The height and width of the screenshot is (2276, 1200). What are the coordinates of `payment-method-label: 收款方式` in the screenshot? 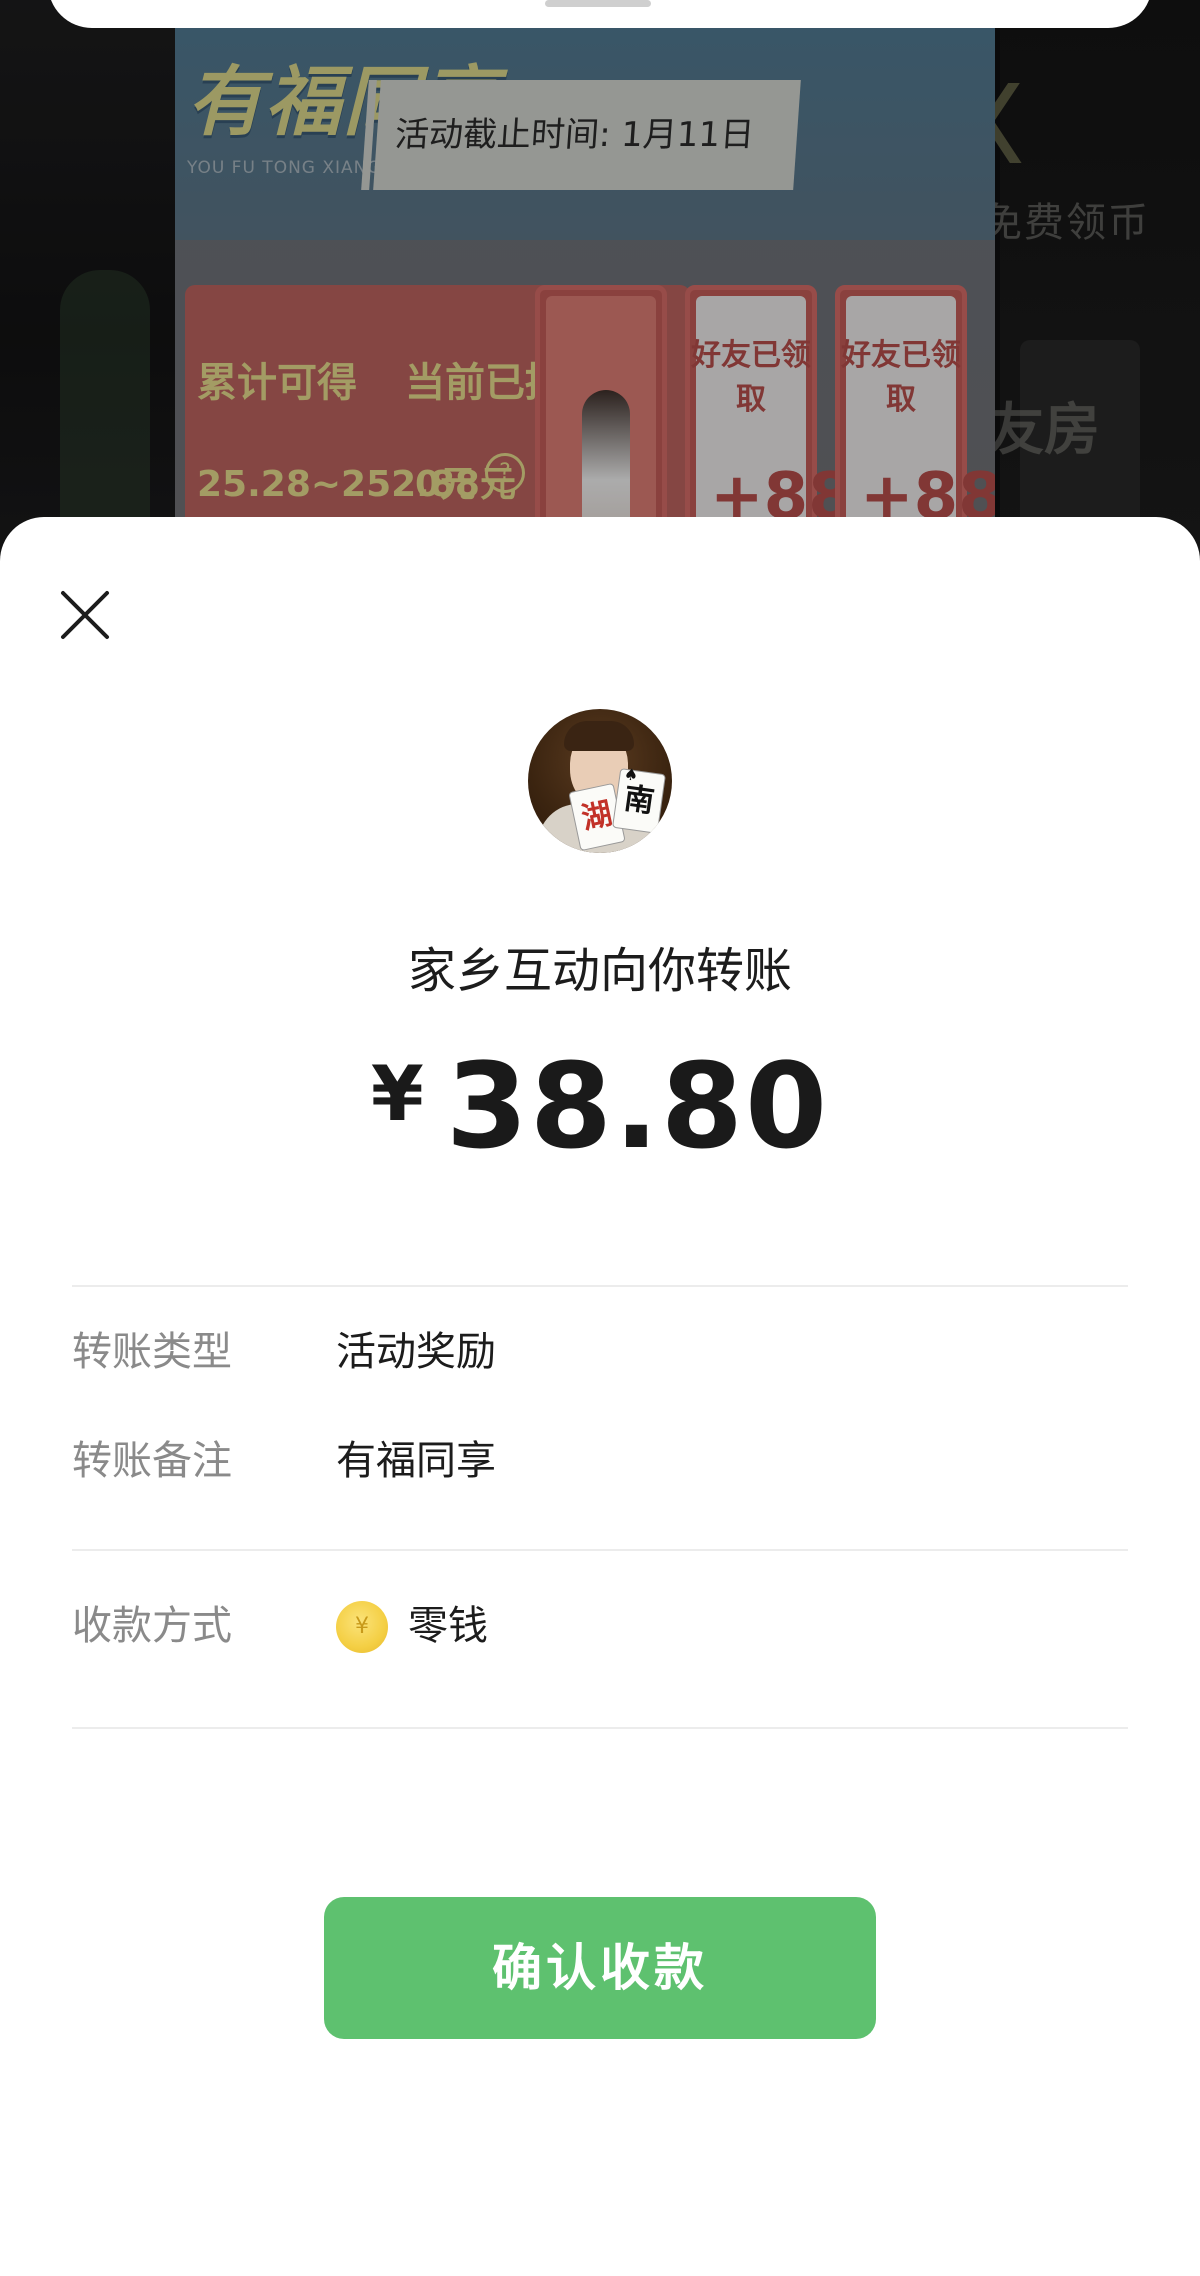 It's located at (152, 1626).